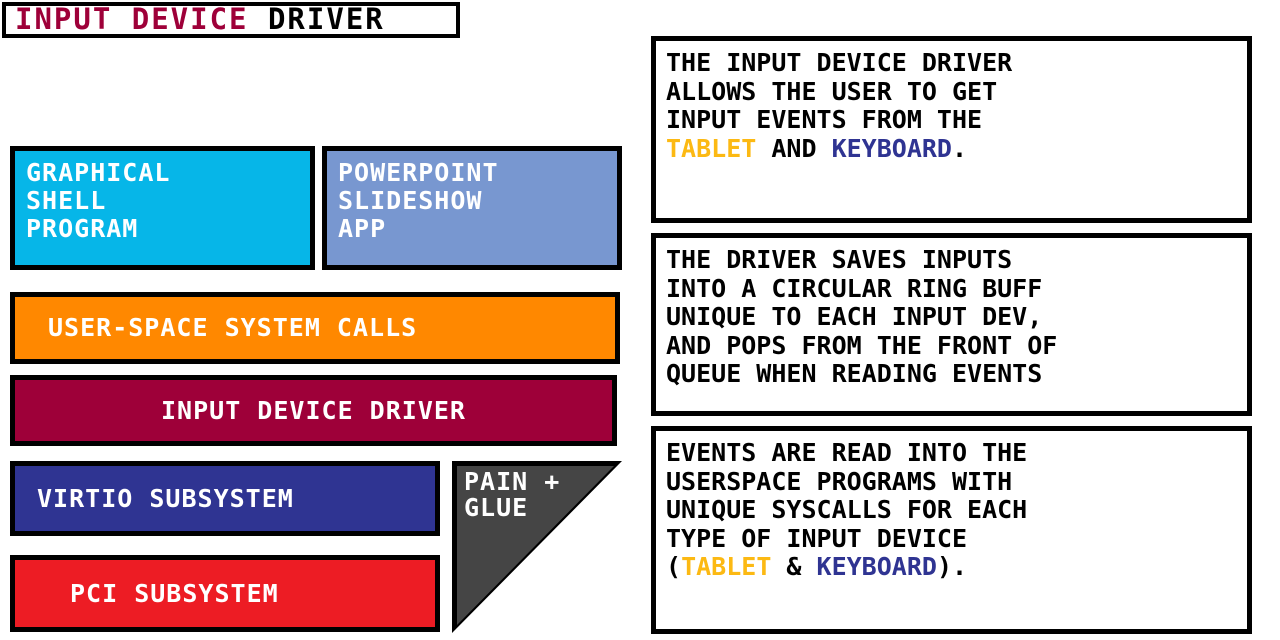 The height and width of the screenshot is (640, 1280). What do you see at coordinates (410, 200) in the screenshot?
I see `powerpoint-line-2: SLIDESHOW` at bounding box center [410, 200].